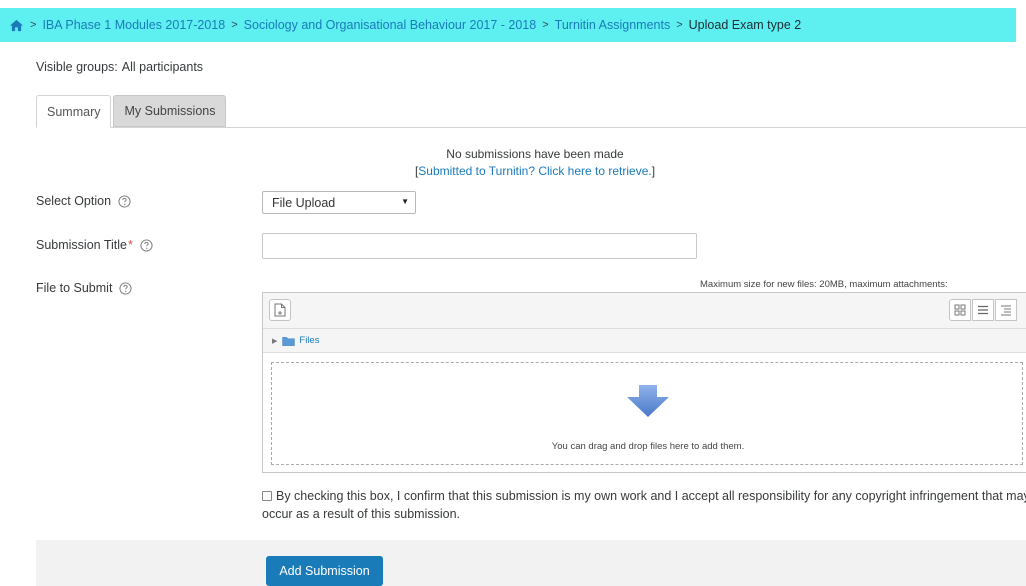  Describe the element at coordinates (535, 154) in the screenshot. I see `no-submissions-message: No submissions have been made` at that location.